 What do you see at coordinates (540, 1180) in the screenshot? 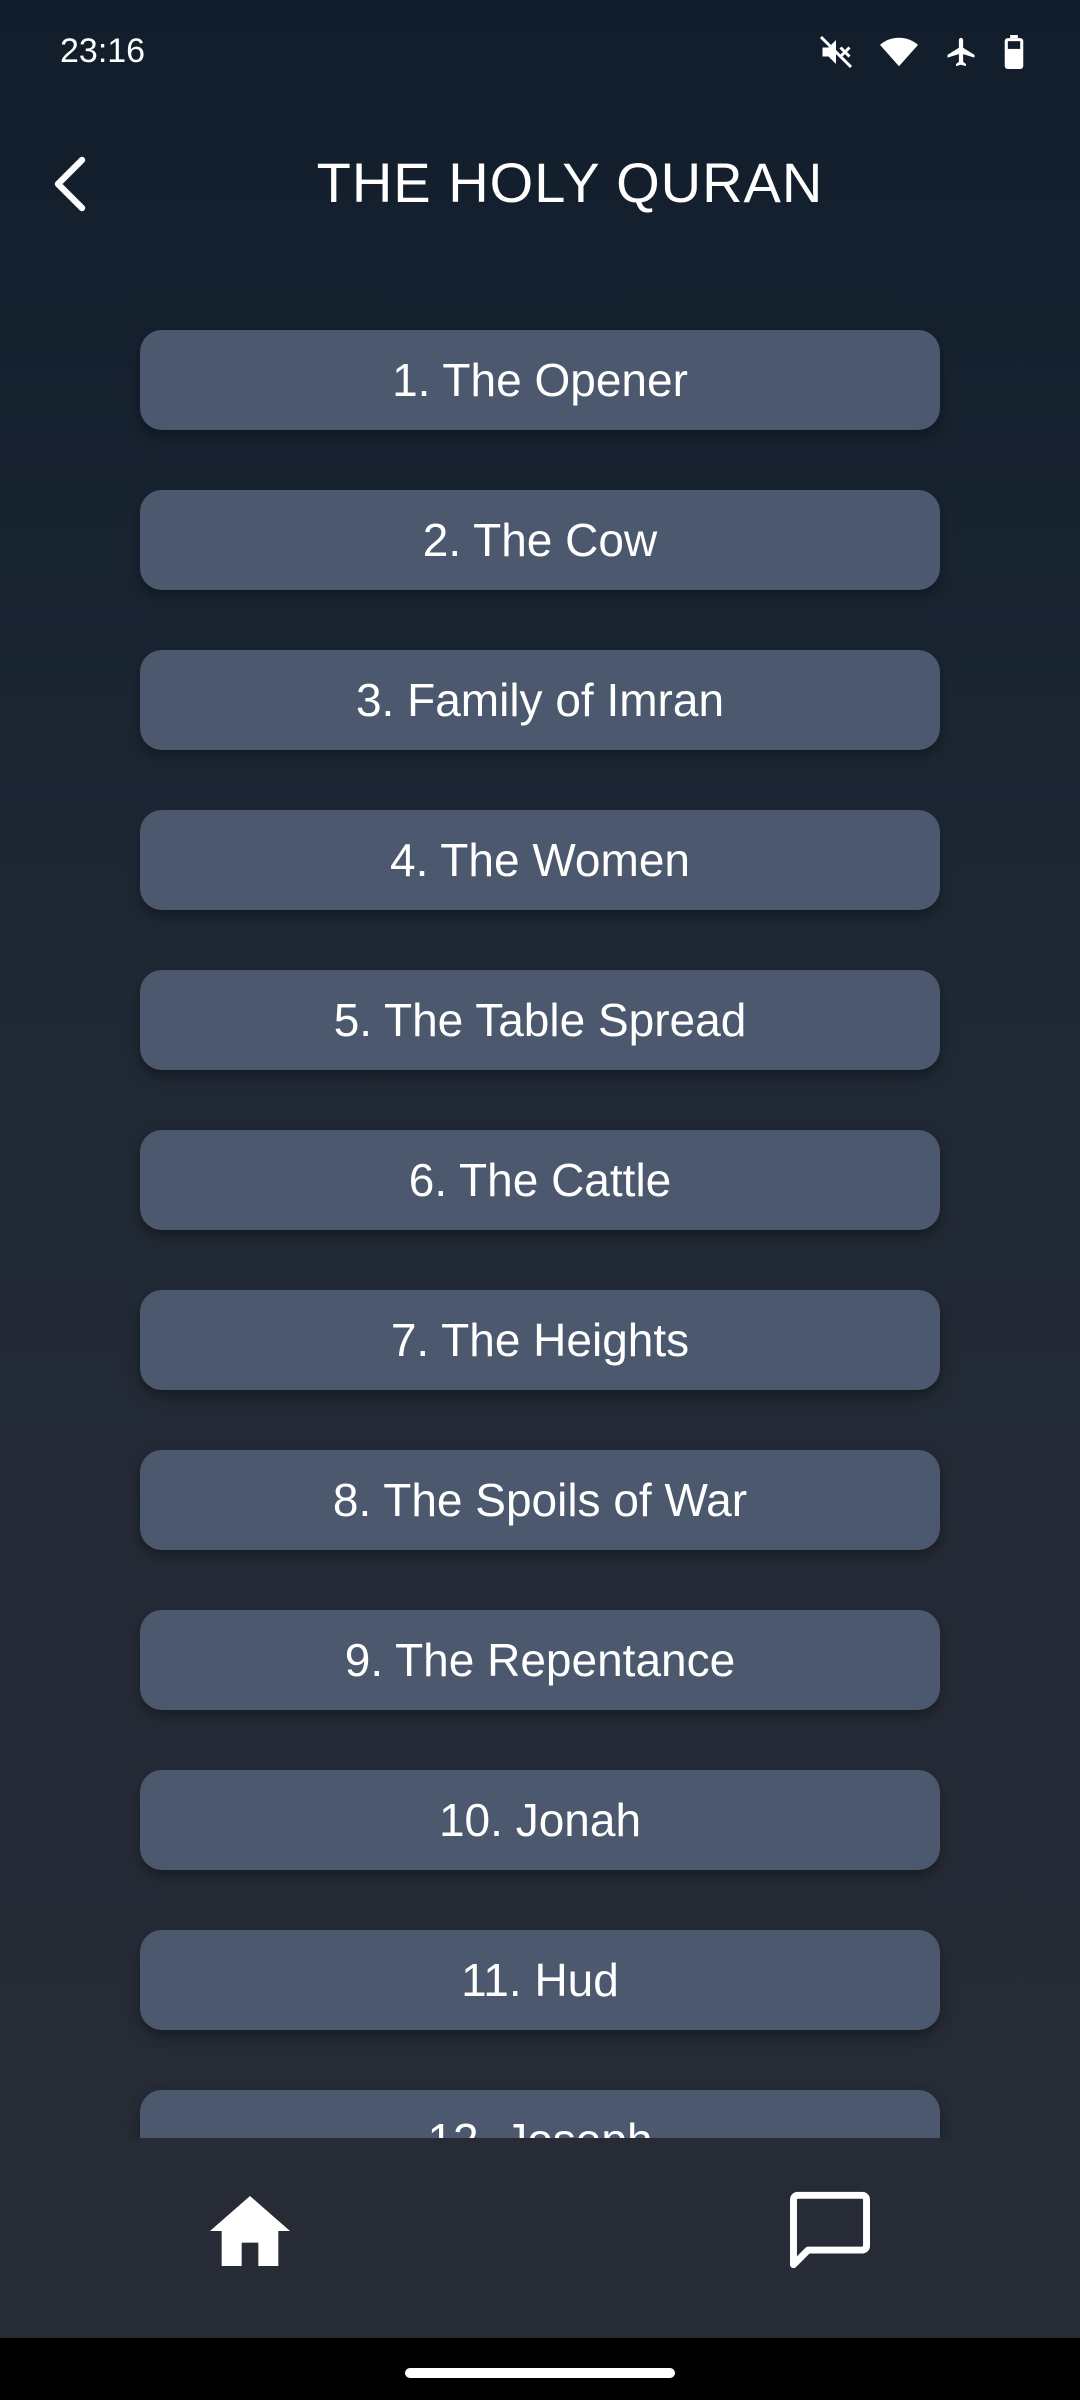
I see `surah-button-6: 6. The Cattle` at bounding box center [540, 1180].